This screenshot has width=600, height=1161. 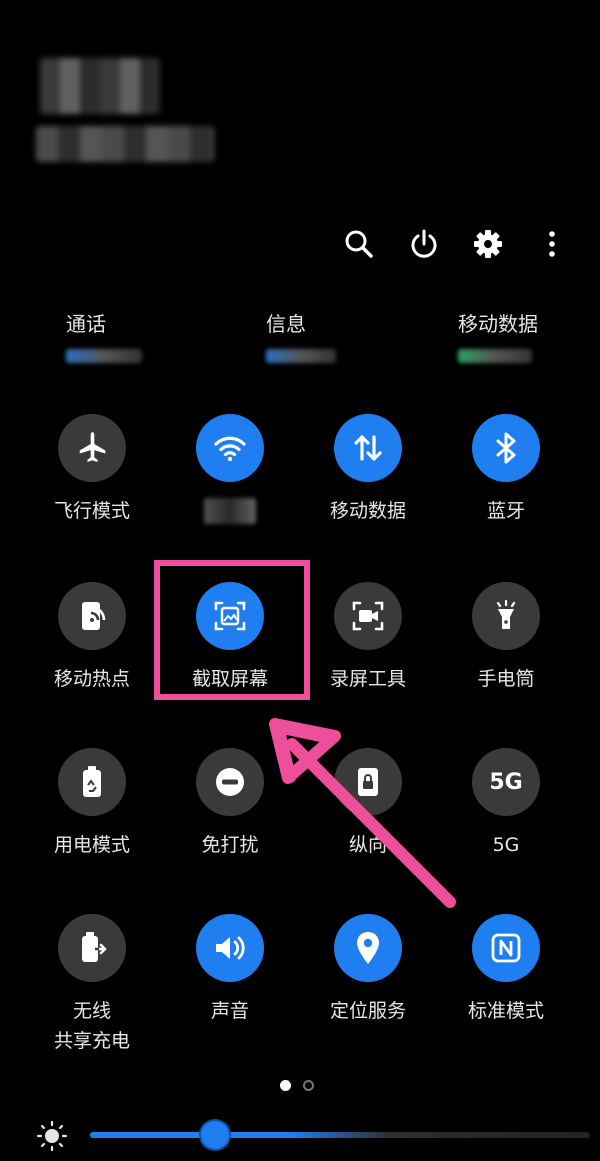 What do you see at coordinates (229, 1011) in the screenshot?
I see `tile-label: 声音` at bounding box center [229, 1011].